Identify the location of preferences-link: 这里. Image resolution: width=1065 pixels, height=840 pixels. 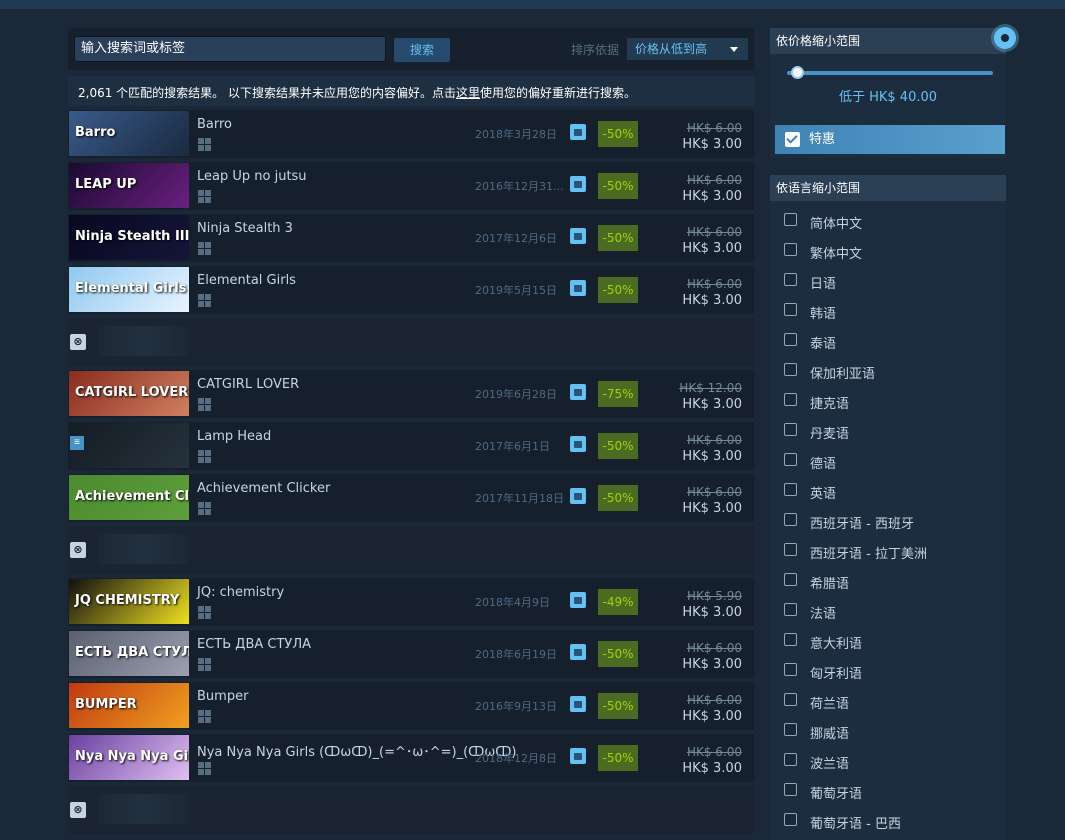
(468, 93).